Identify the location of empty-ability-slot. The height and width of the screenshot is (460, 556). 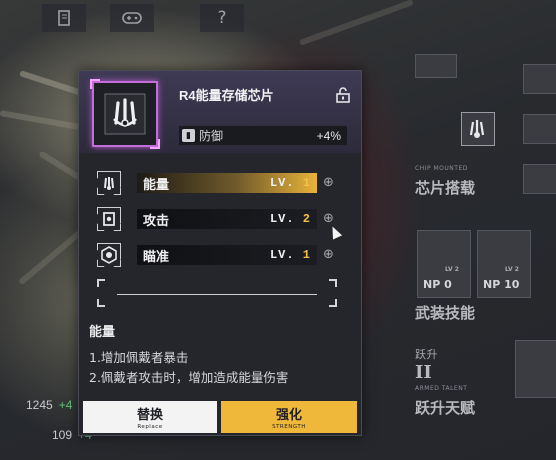
(217, 293).